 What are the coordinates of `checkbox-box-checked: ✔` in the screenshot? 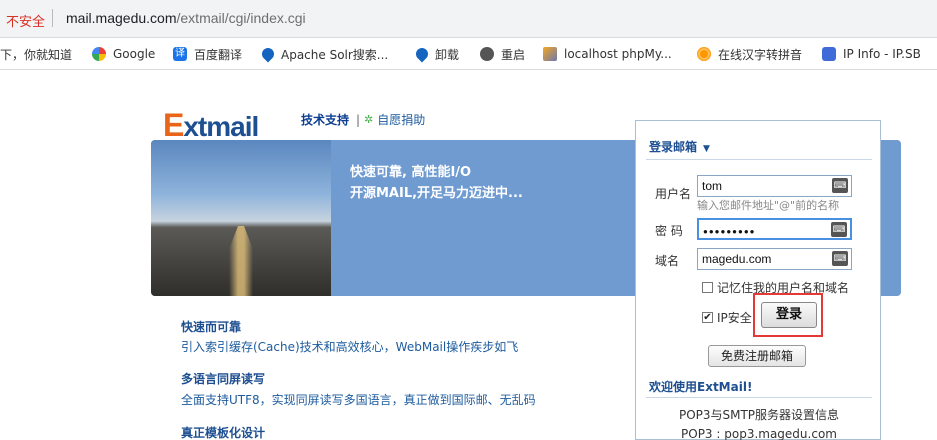 It's located at (707, 317).